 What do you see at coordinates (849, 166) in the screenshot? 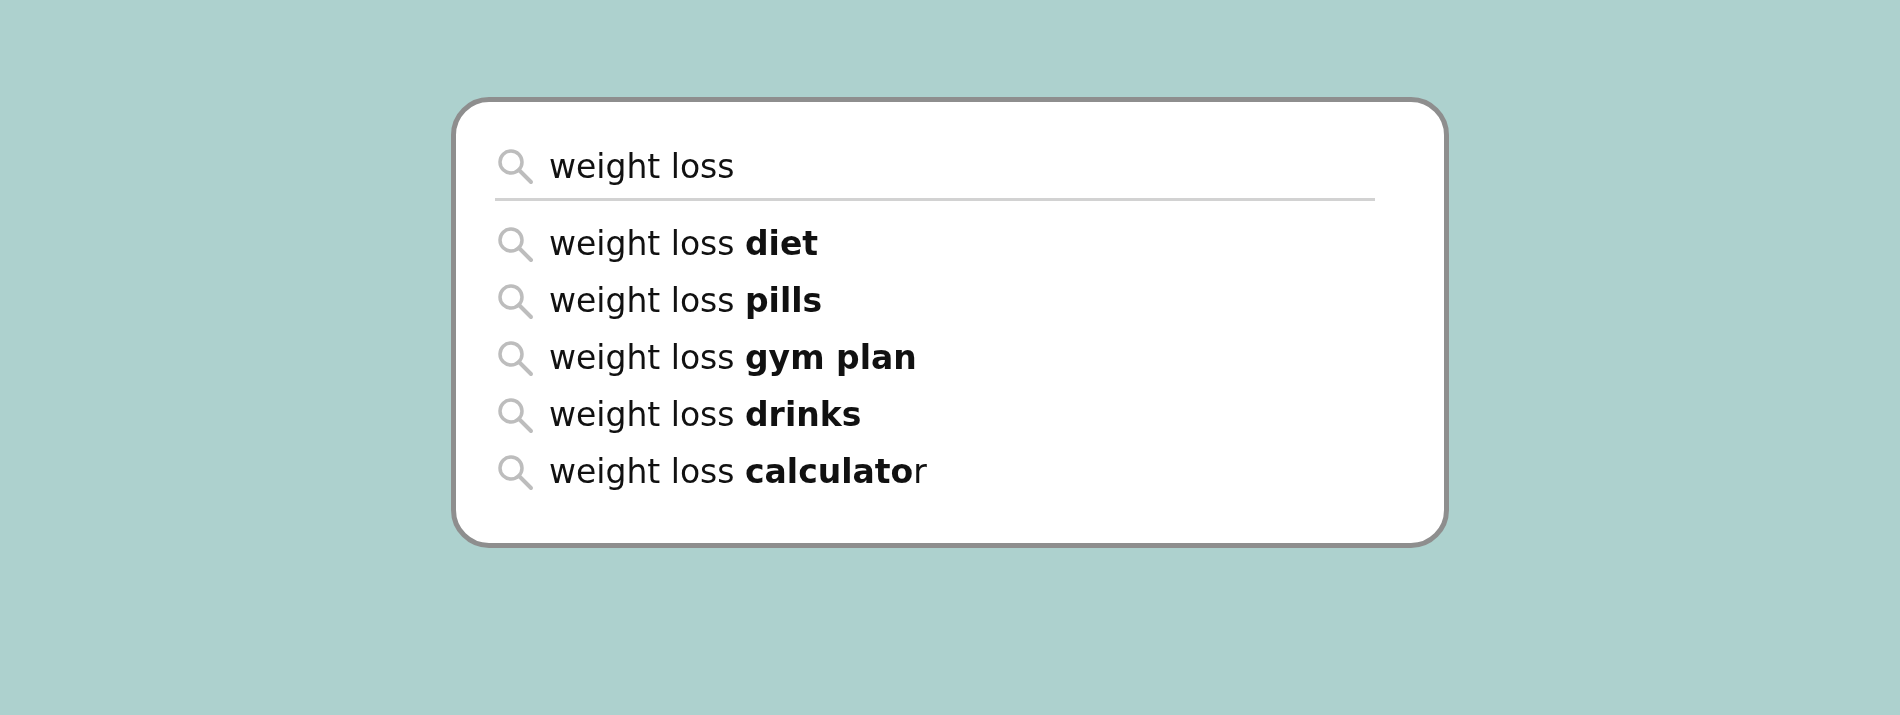
I see `search-field: weight loss` at bounding box center [849, 166].